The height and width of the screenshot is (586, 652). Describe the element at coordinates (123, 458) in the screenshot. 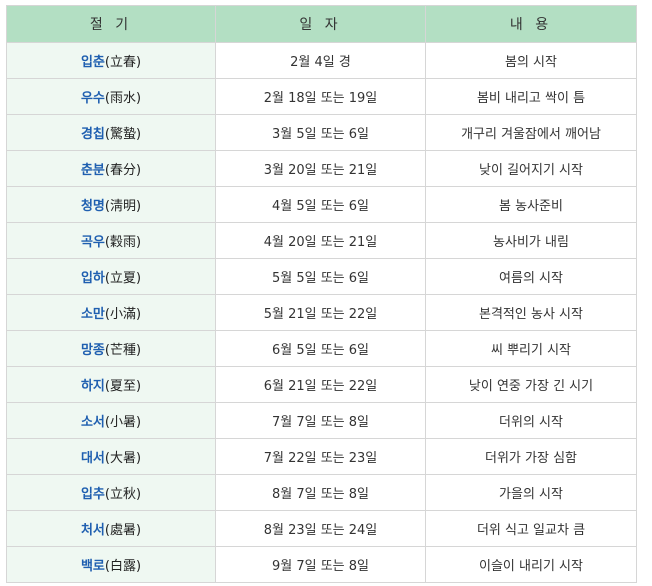

I see `term-hanja: (大暑)` at that location.